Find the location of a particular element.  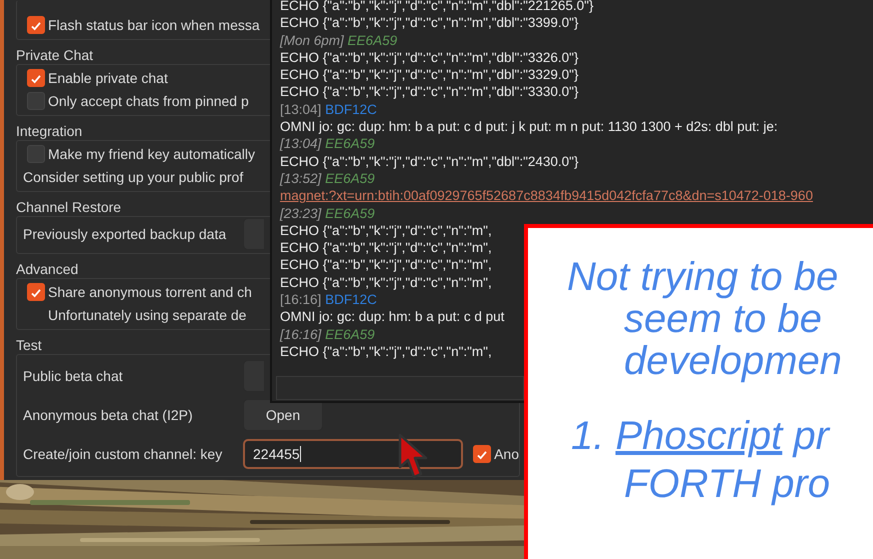

message-input-field is located at coordinates (400, 388).